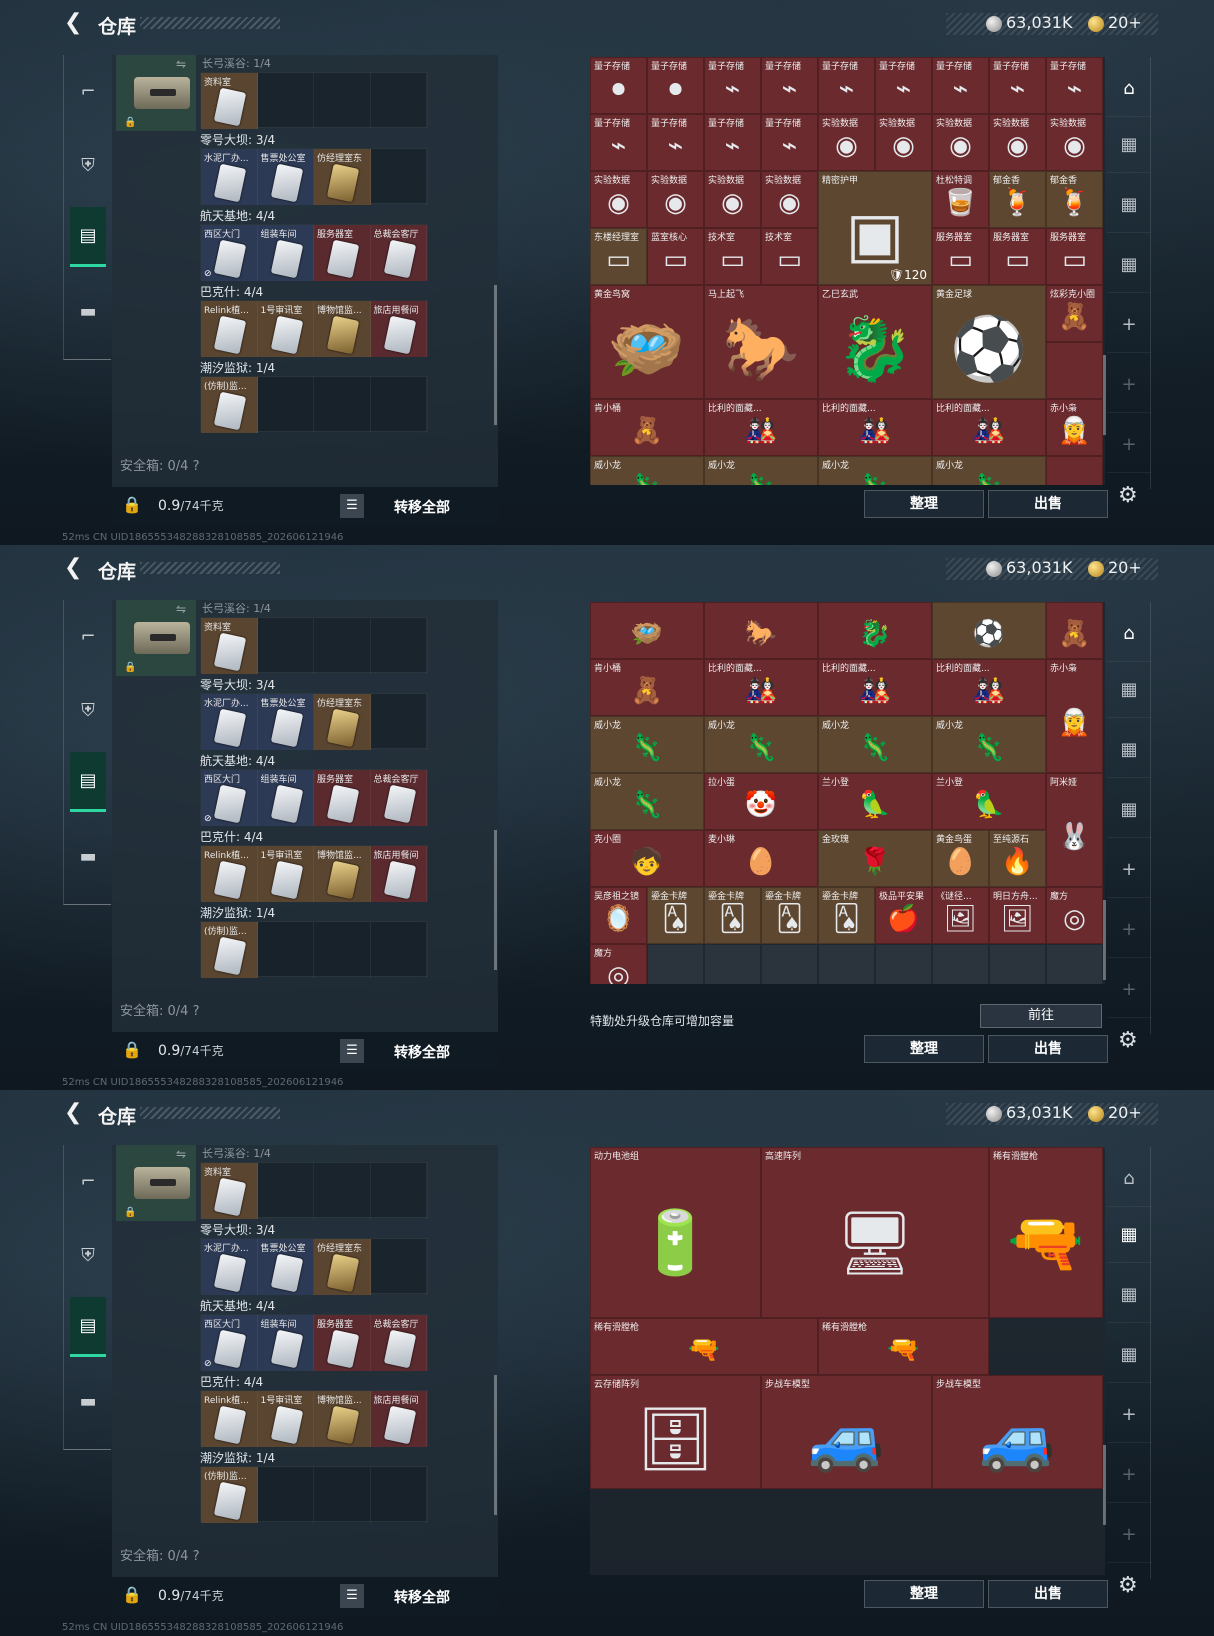 Image resolution: width=1214 pixels, height=1636 pixels. Describe the element at coordinates (1129, 265) in the screenshot. I see `storage-tab-4c: ▦` at that location.